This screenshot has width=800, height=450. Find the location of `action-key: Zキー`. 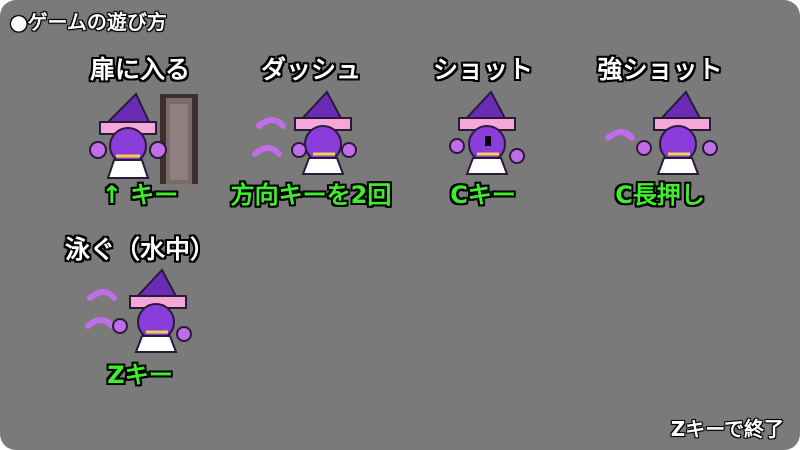

action-key: Zキー is located at coordinates (140, 375).